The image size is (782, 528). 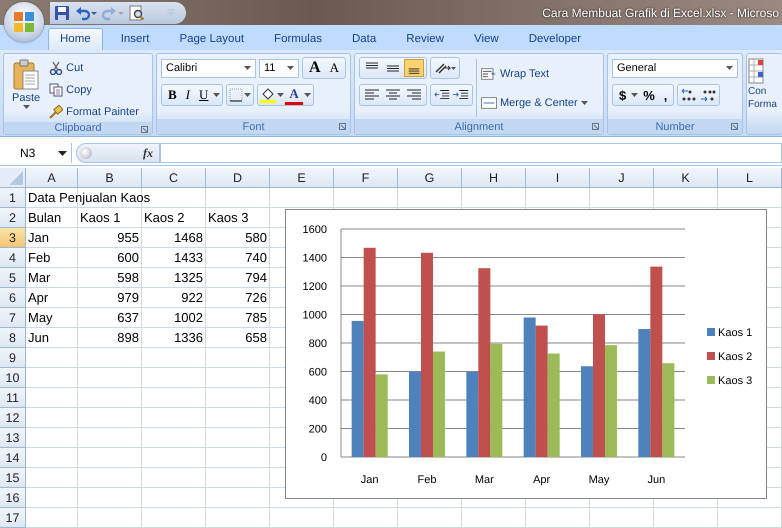 What do you see at coordinates (75, 39) in the screenshot?
I see `ribbon-tab: Home` at bounding box center [75, 39].